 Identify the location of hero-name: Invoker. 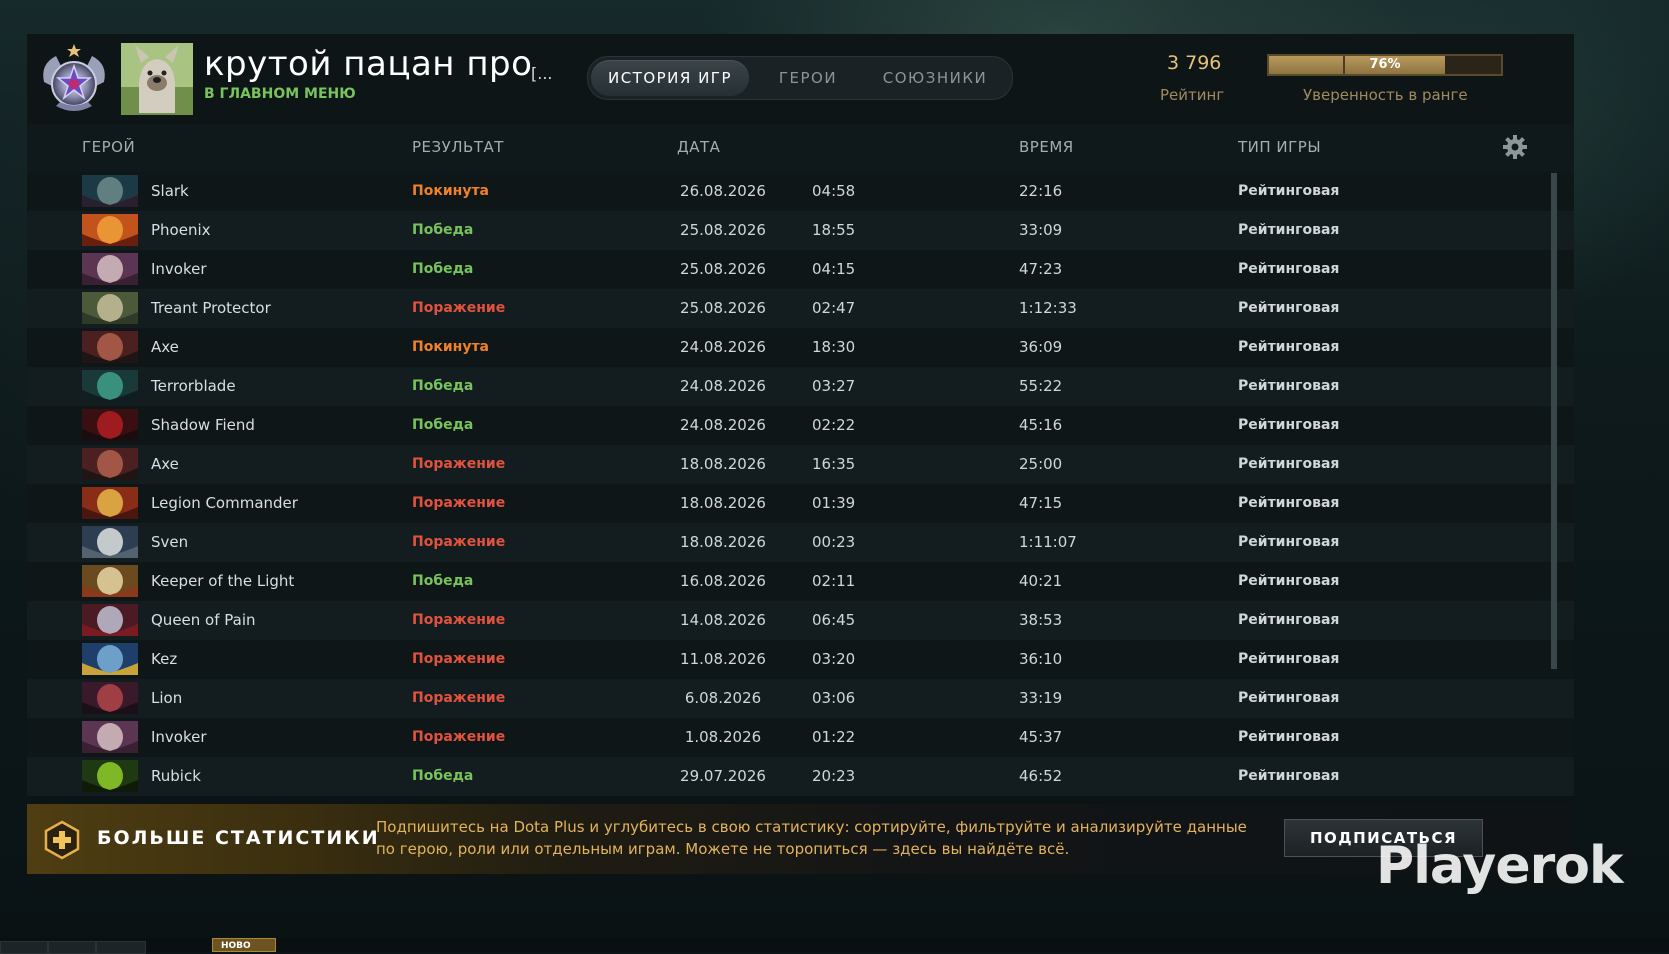
(179, 737).